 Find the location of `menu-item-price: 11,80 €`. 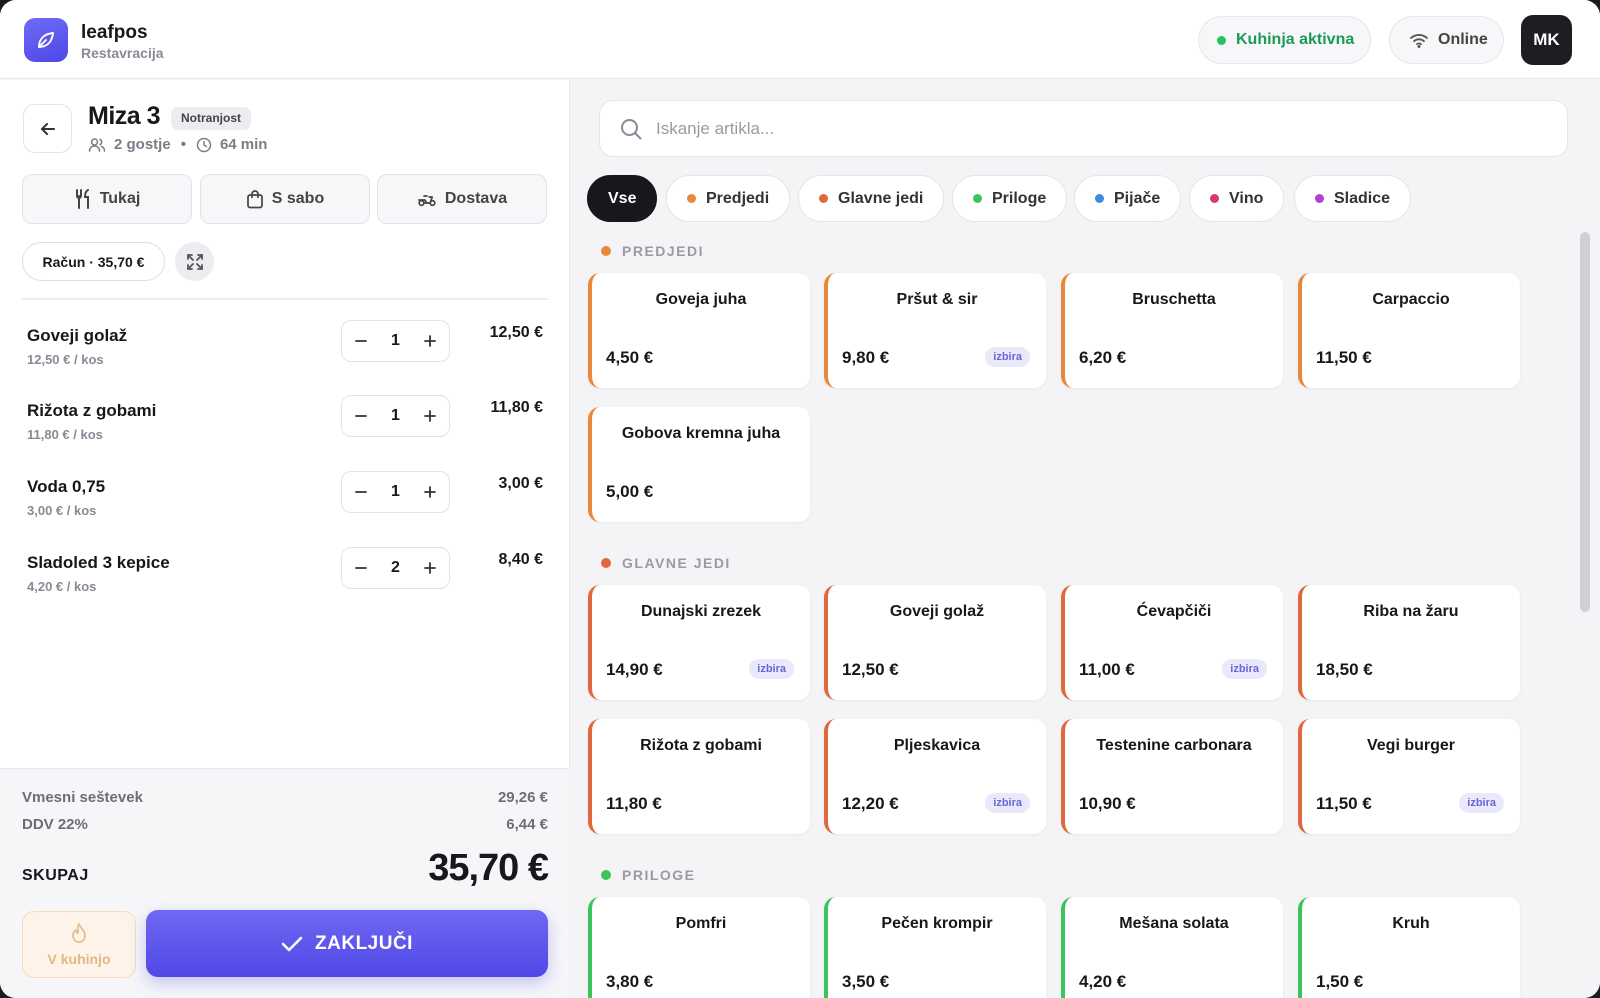

menu-item-price: 11,80 € is located at coordinates (634, 803).